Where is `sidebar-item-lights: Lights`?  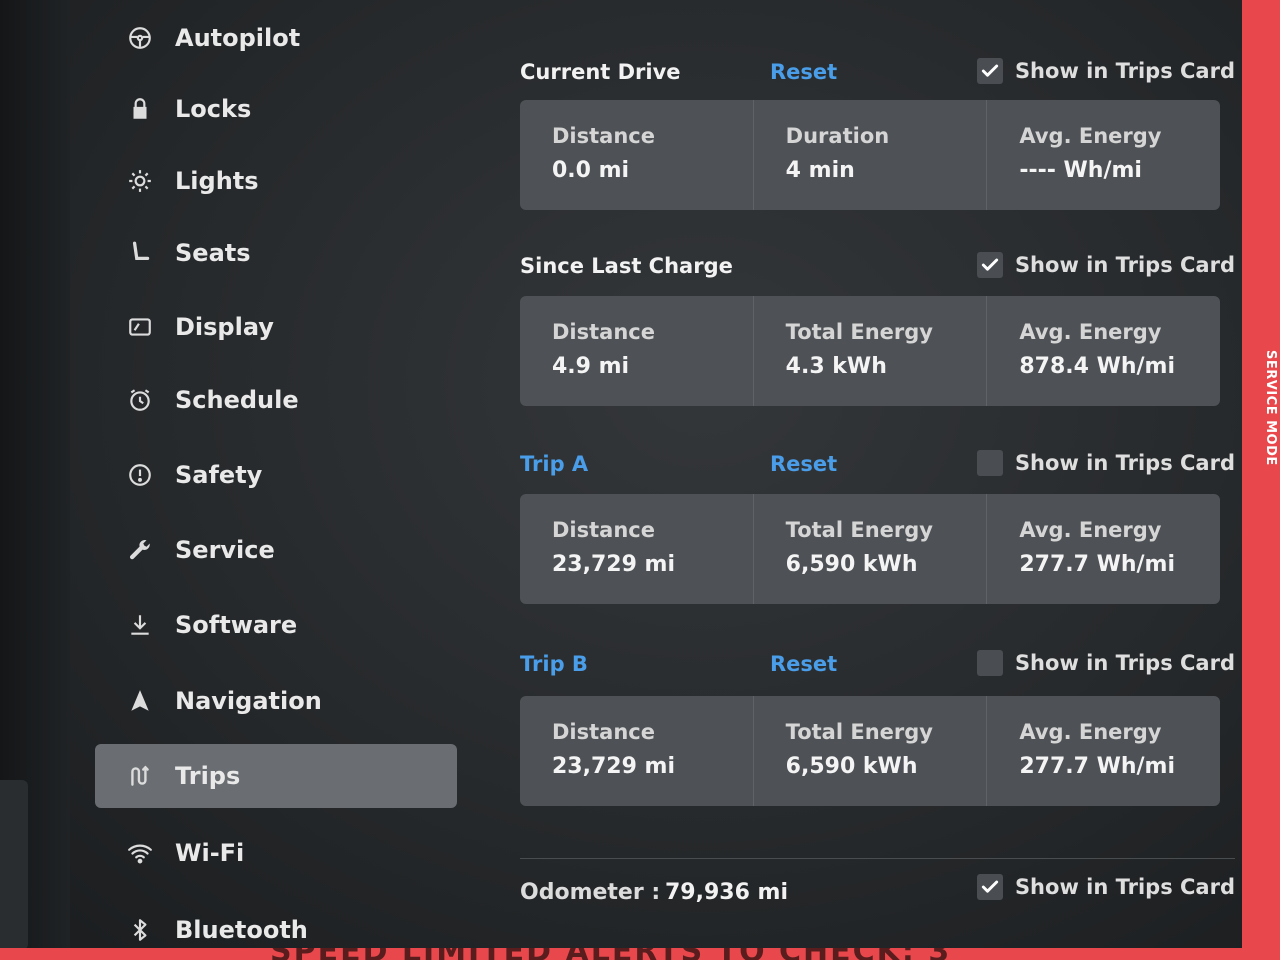
sidebar-item-lights: Lights is located at coordinates (276, 181).